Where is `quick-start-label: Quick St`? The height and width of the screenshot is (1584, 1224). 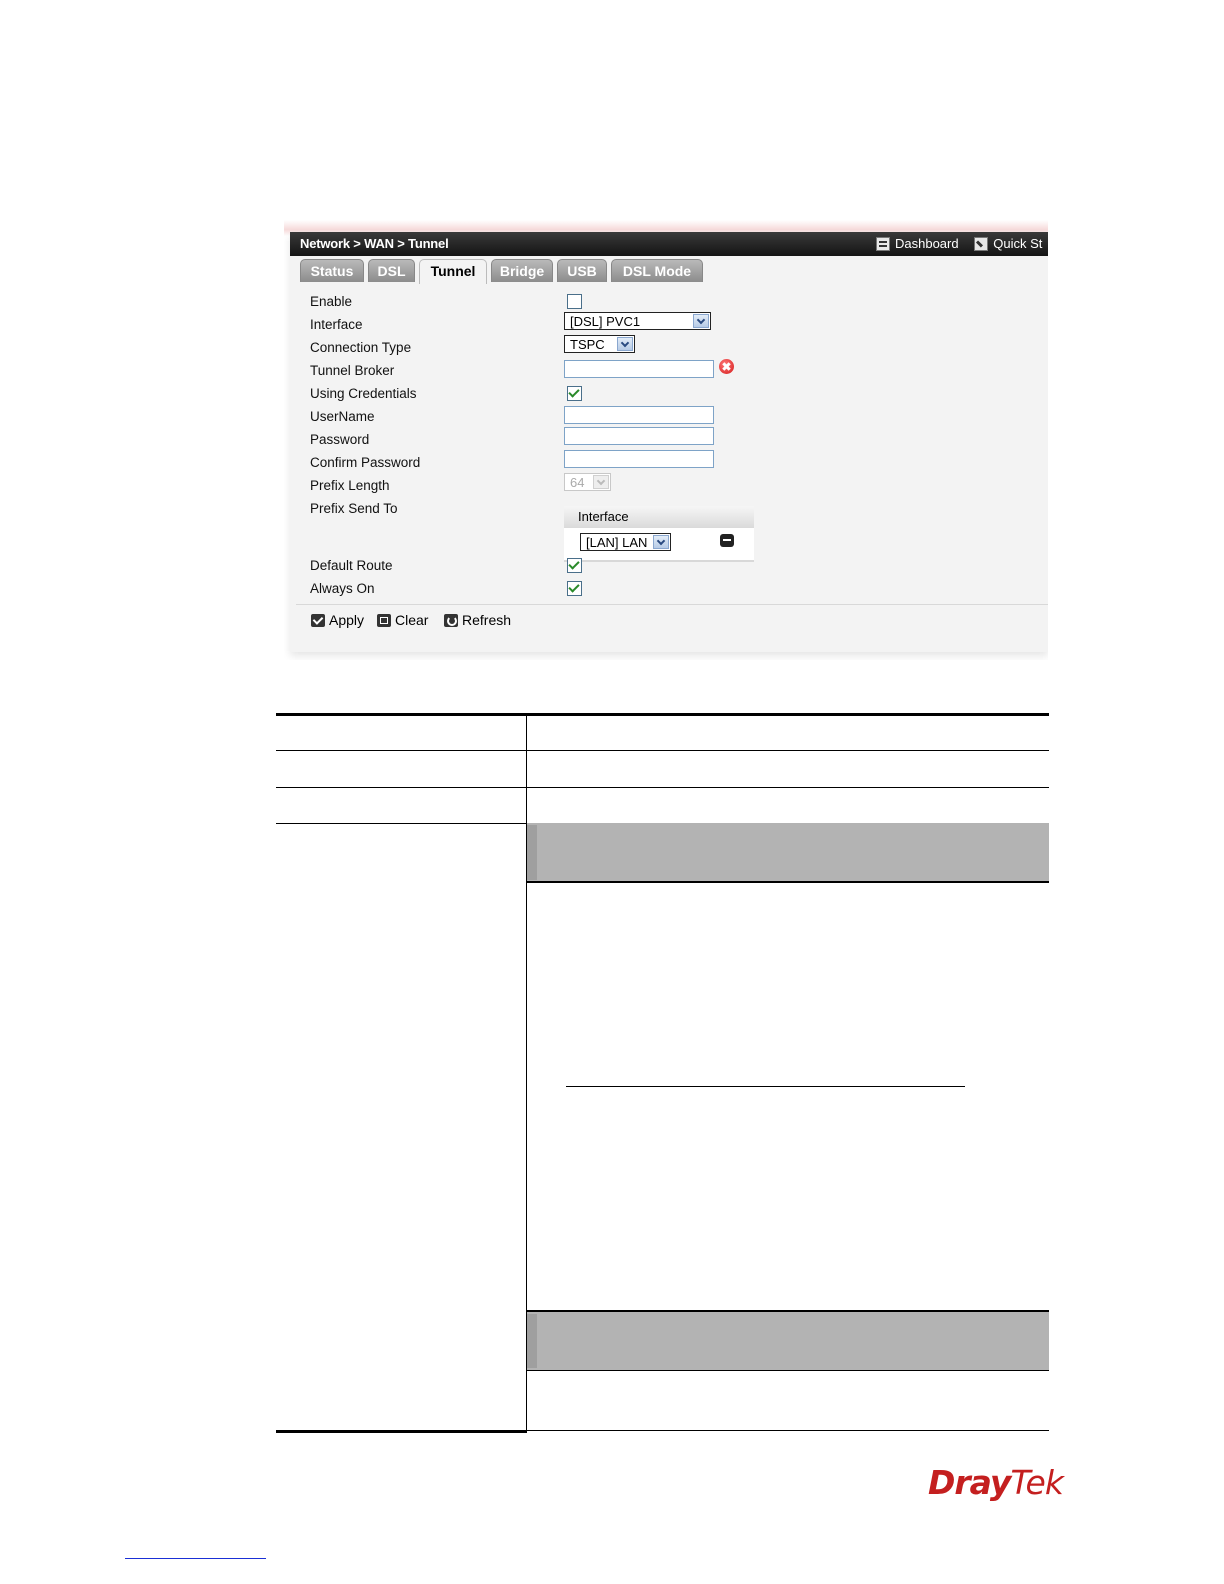 quick-start-label: Quick St is located at coordinates (1018, 243).